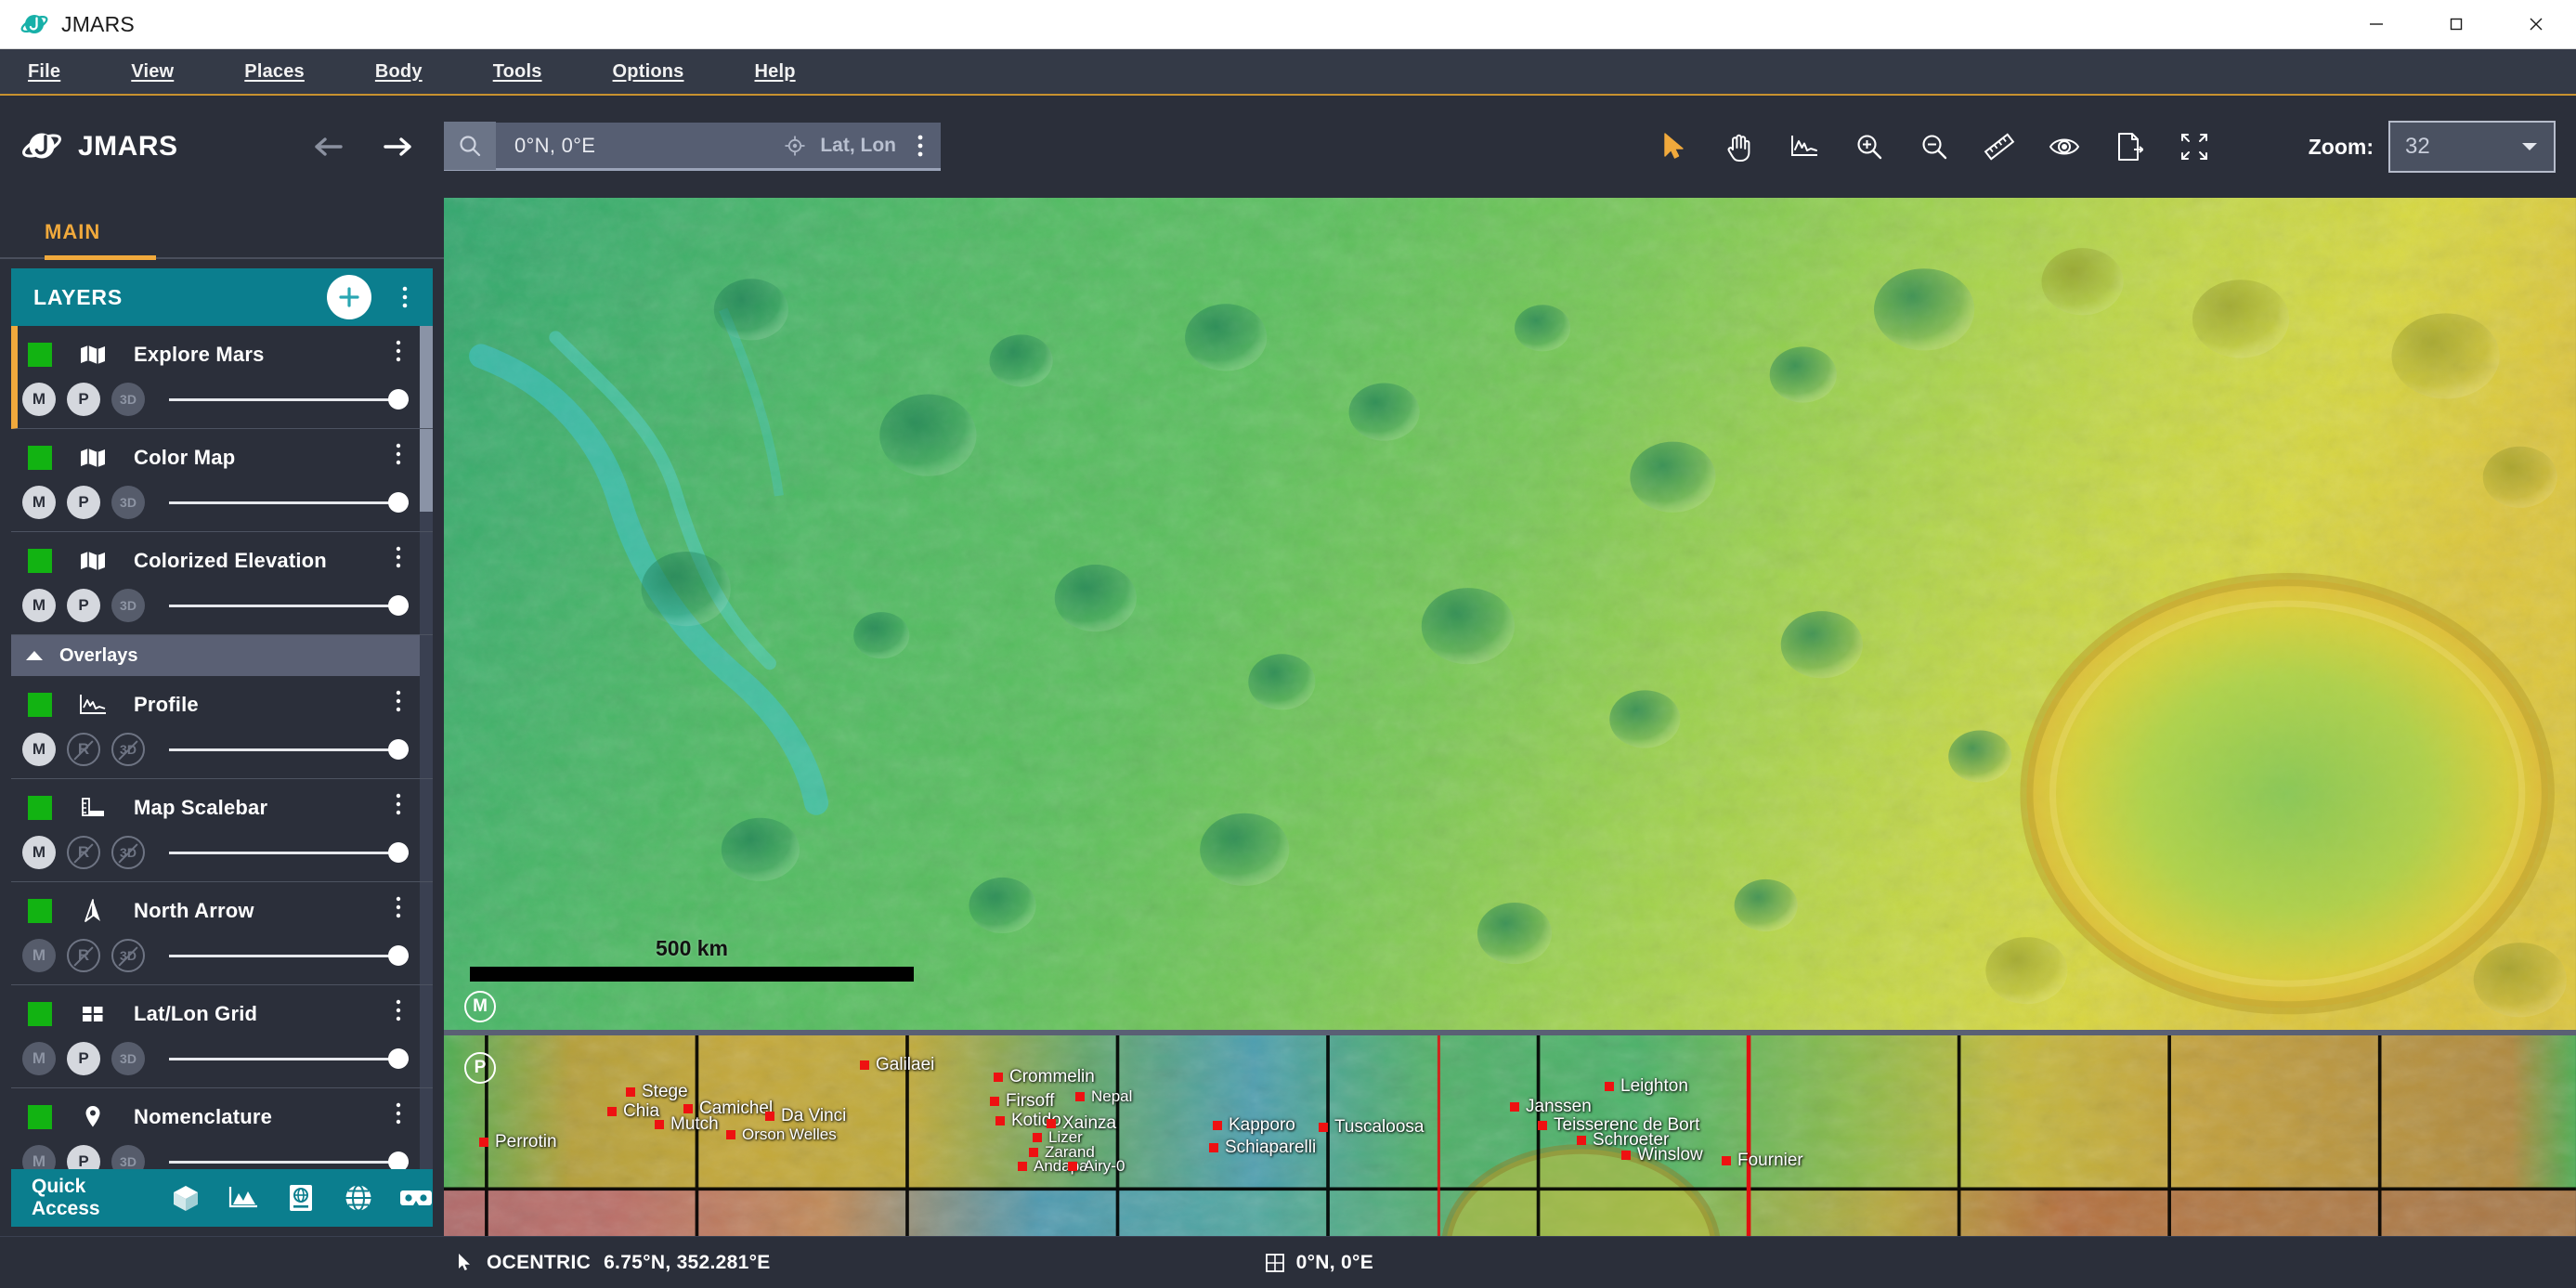 The image size is (2576, 1288). Describe the element at coordinates (897, 1065) in the screenshot. I see `poi-marker: Galilaei` at that location.